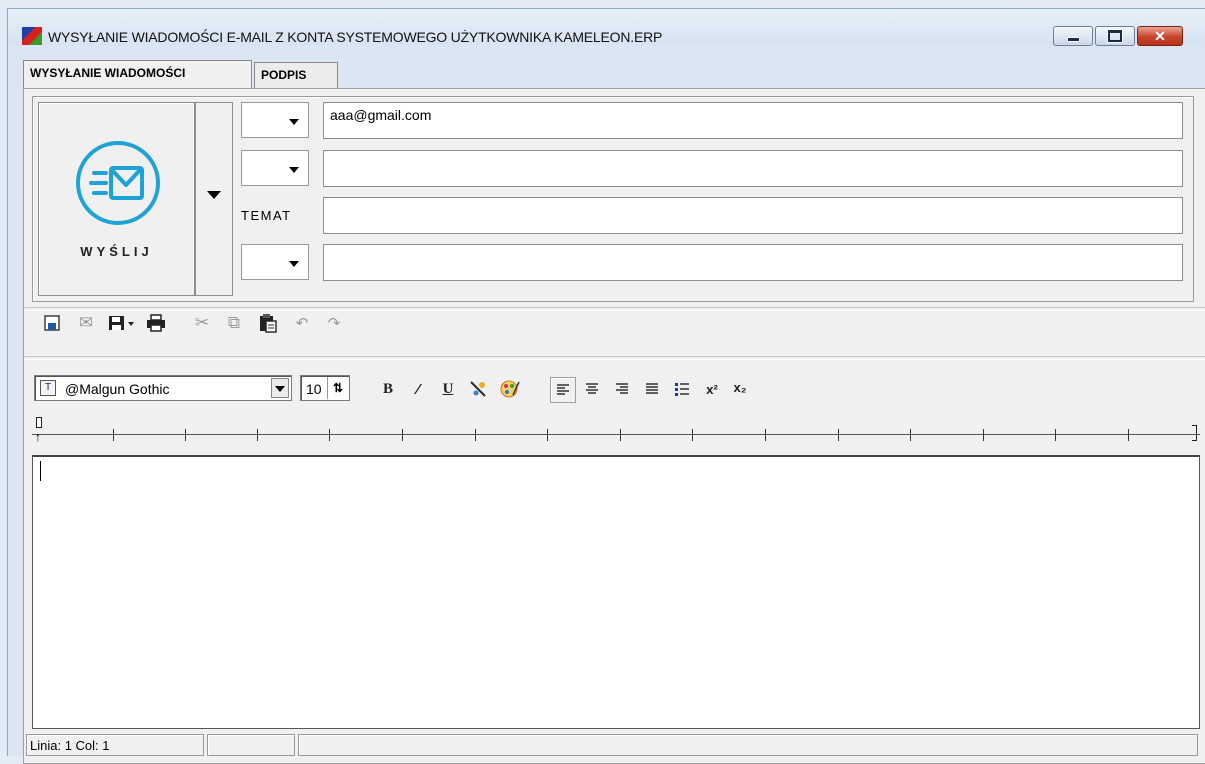 This screenshot has width=1205, height=764. Describe the element at coordinates (302, 323) in the screenshot. I see `undo-icon: ↶` at that location.